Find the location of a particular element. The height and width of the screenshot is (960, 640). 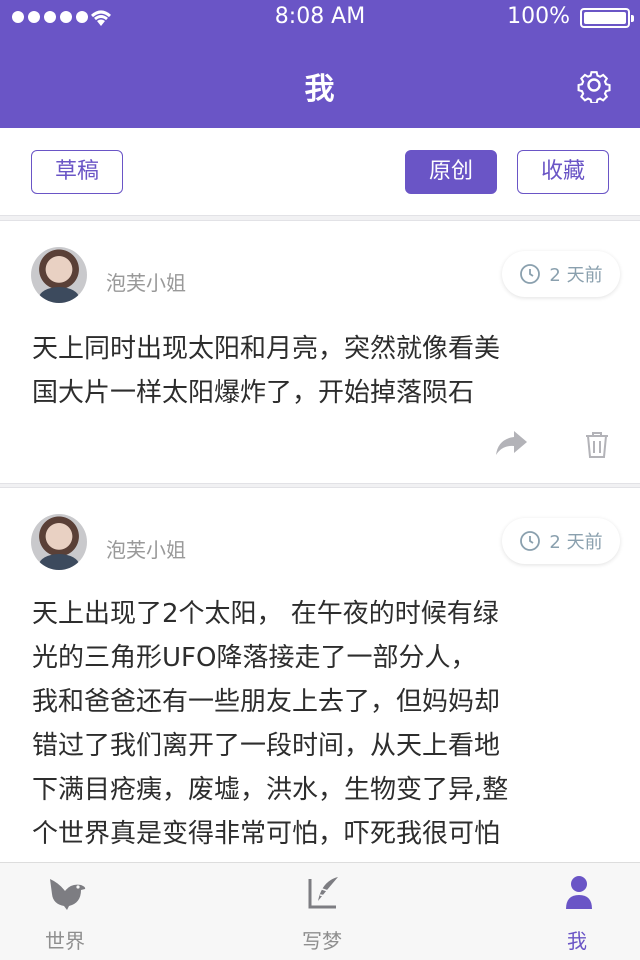

battery-percent: 100% is located at coordinates (538, 16).